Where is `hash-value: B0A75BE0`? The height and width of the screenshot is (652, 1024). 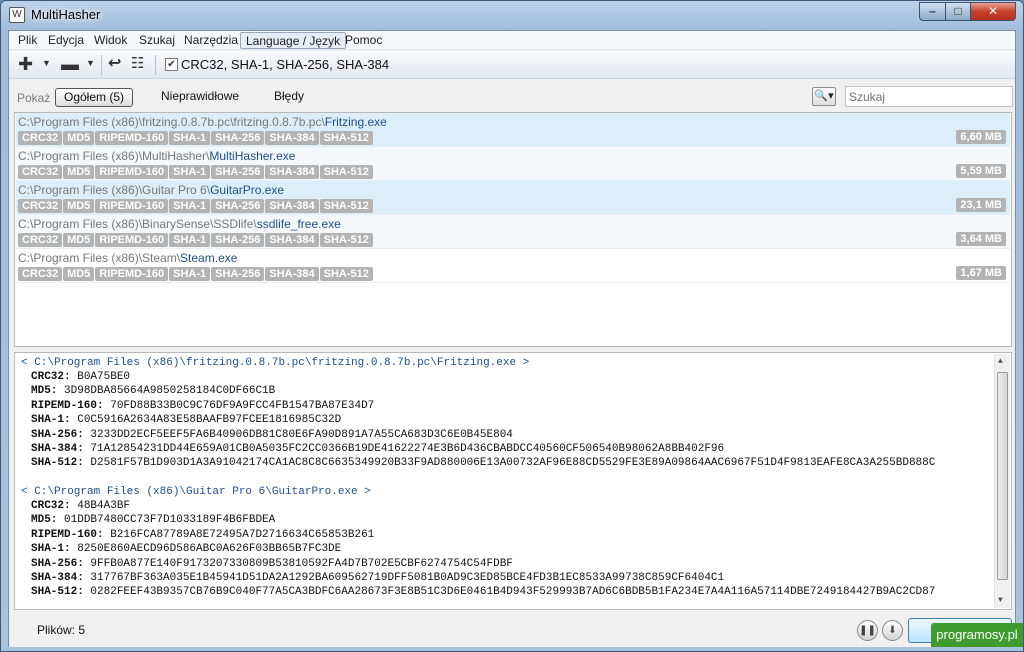 hash-value: B0A75BE0 is located at coordinates (104, 377).